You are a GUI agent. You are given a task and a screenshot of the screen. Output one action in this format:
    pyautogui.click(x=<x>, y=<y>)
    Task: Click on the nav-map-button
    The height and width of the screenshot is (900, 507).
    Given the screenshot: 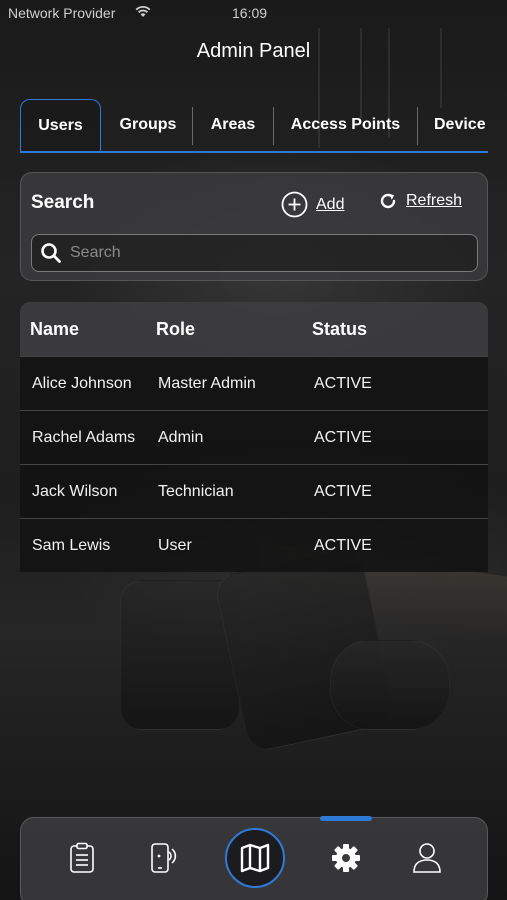 What is the action you would take?
    pyautogui.click(x=255, y=858)
    